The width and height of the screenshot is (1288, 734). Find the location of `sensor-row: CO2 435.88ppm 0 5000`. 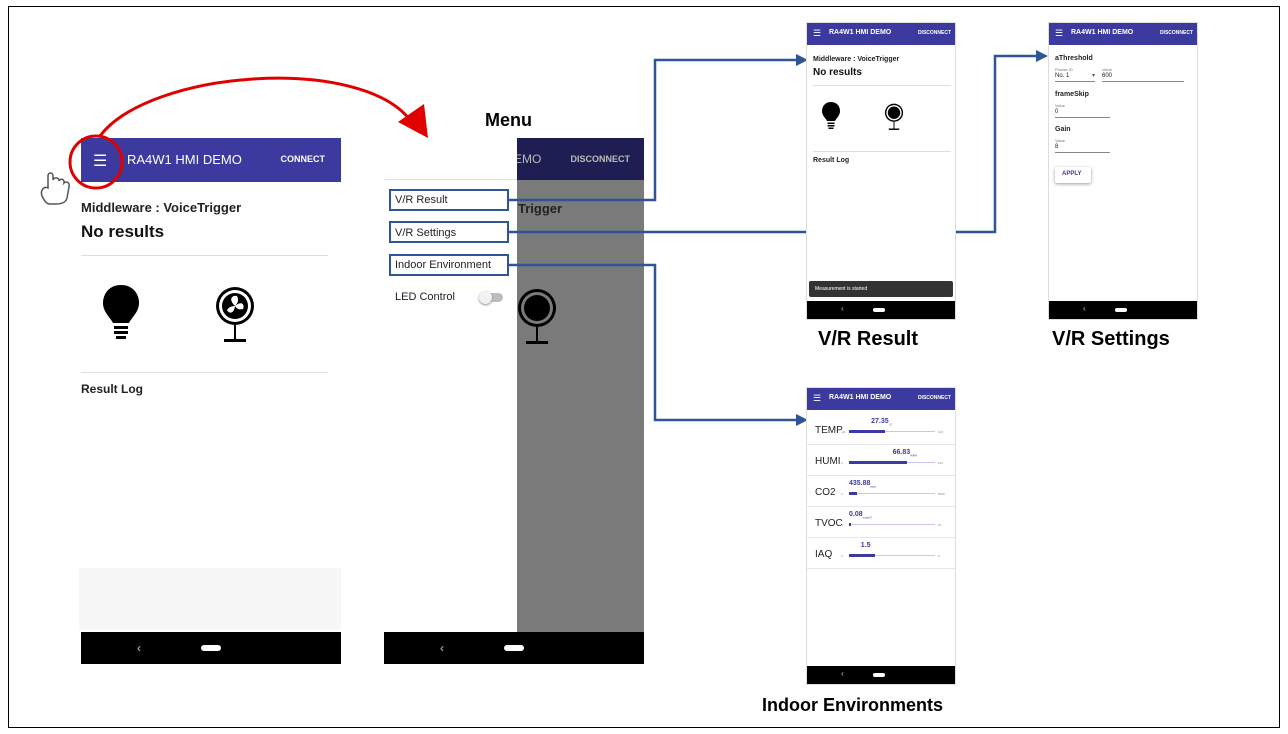

sensor-row: CO2 435.88ppm 0 5000 is located at coordinates (881, 491).